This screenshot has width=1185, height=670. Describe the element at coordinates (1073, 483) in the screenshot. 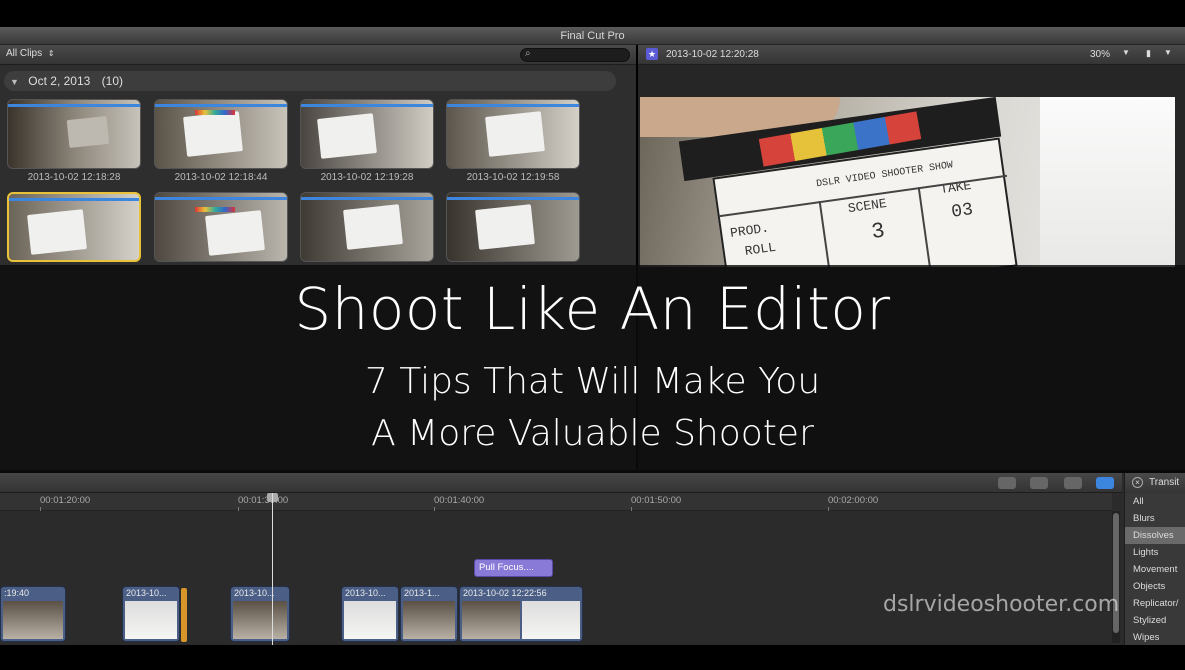

I see `solo-toggle` at that location.